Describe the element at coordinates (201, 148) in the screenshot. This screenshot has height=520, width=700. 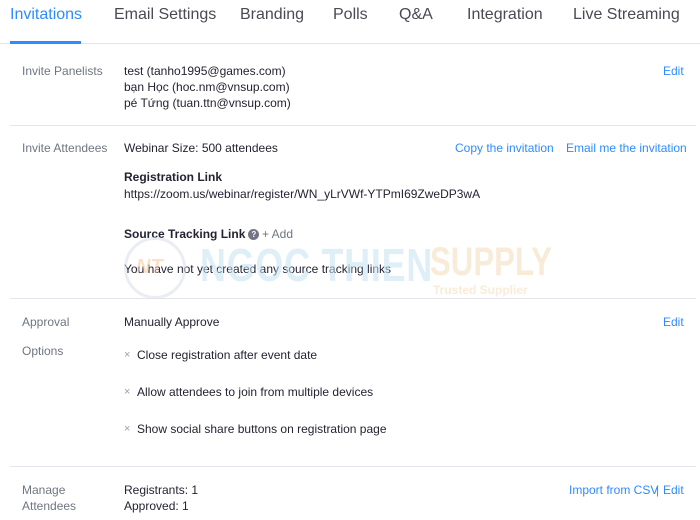
I see `webinar-size: Webinar Size: 500 attendees` at that location.